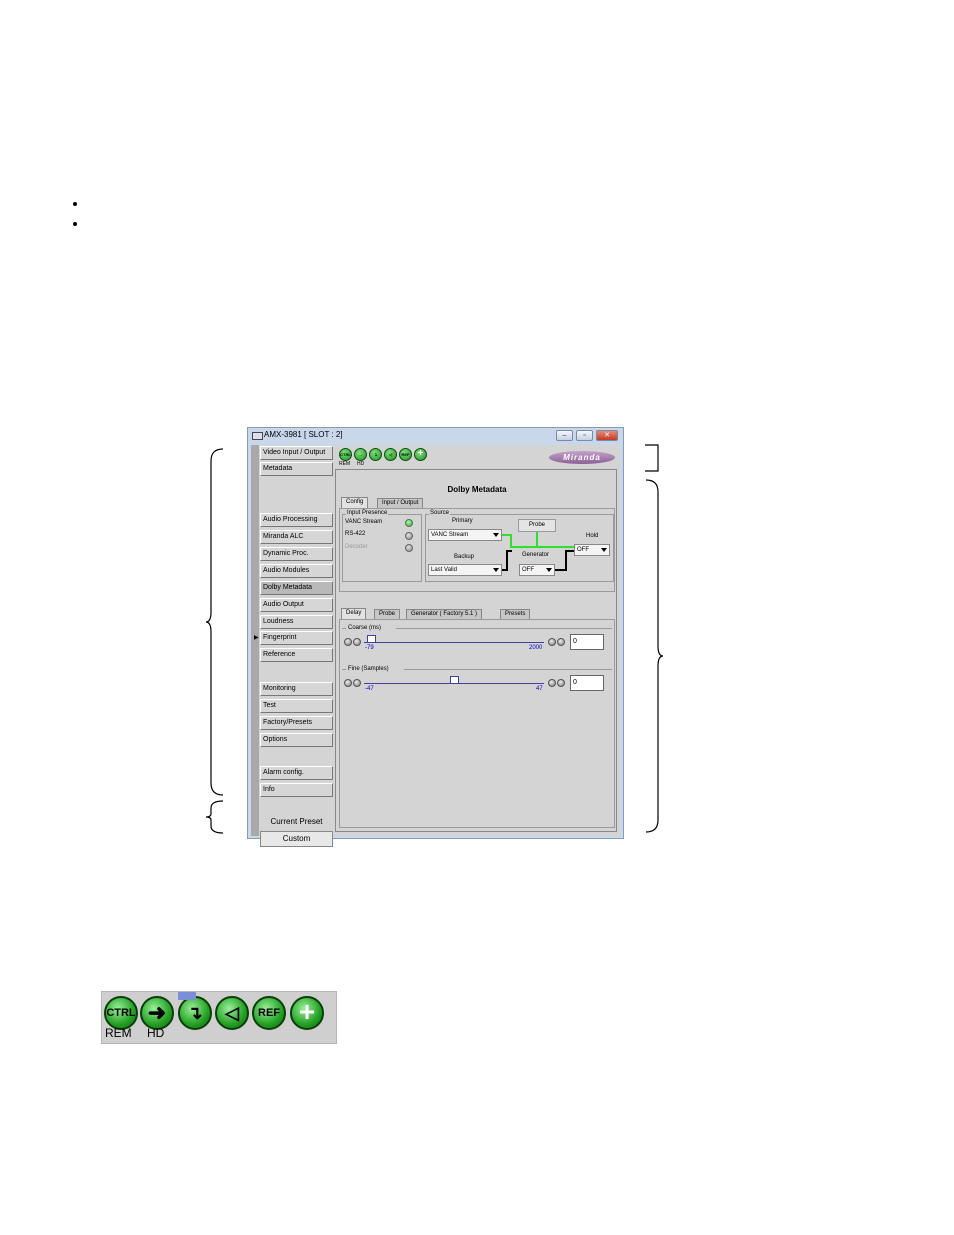 The image size is (954, 1235). What do you see at coordinates (528, 570) in the screenshot?
I see `generator-select-value: OFF` at bounding box center [528, 570].